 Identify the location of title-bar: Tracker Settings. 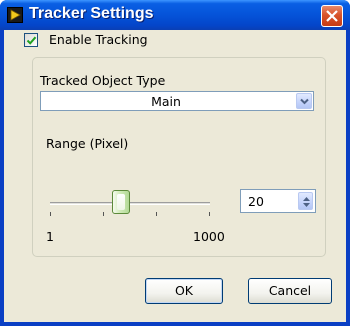
(175, 15).